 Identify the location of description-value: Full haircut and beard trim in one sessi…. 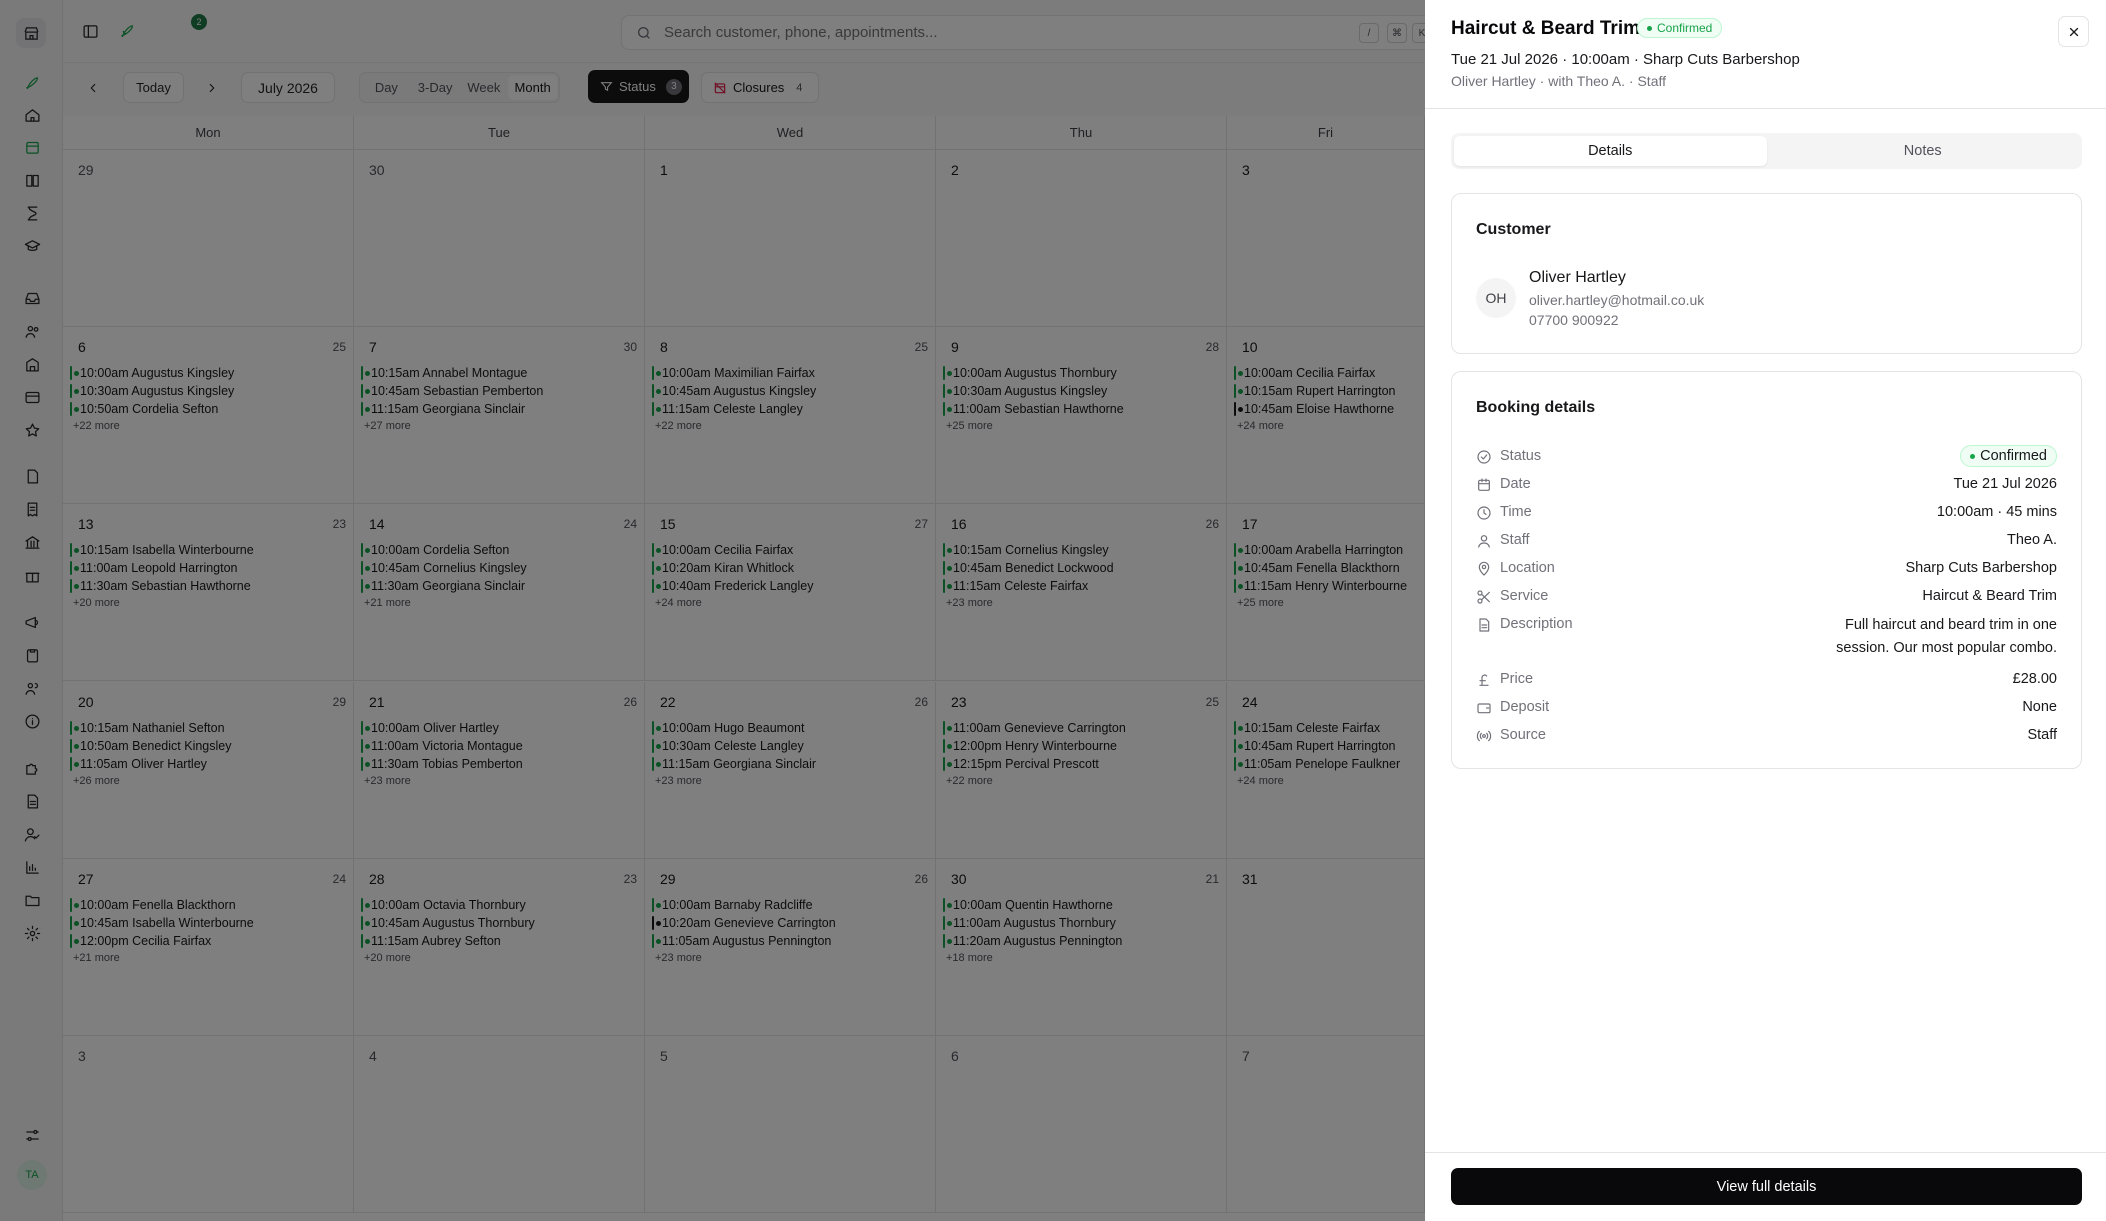
(1946, 636).